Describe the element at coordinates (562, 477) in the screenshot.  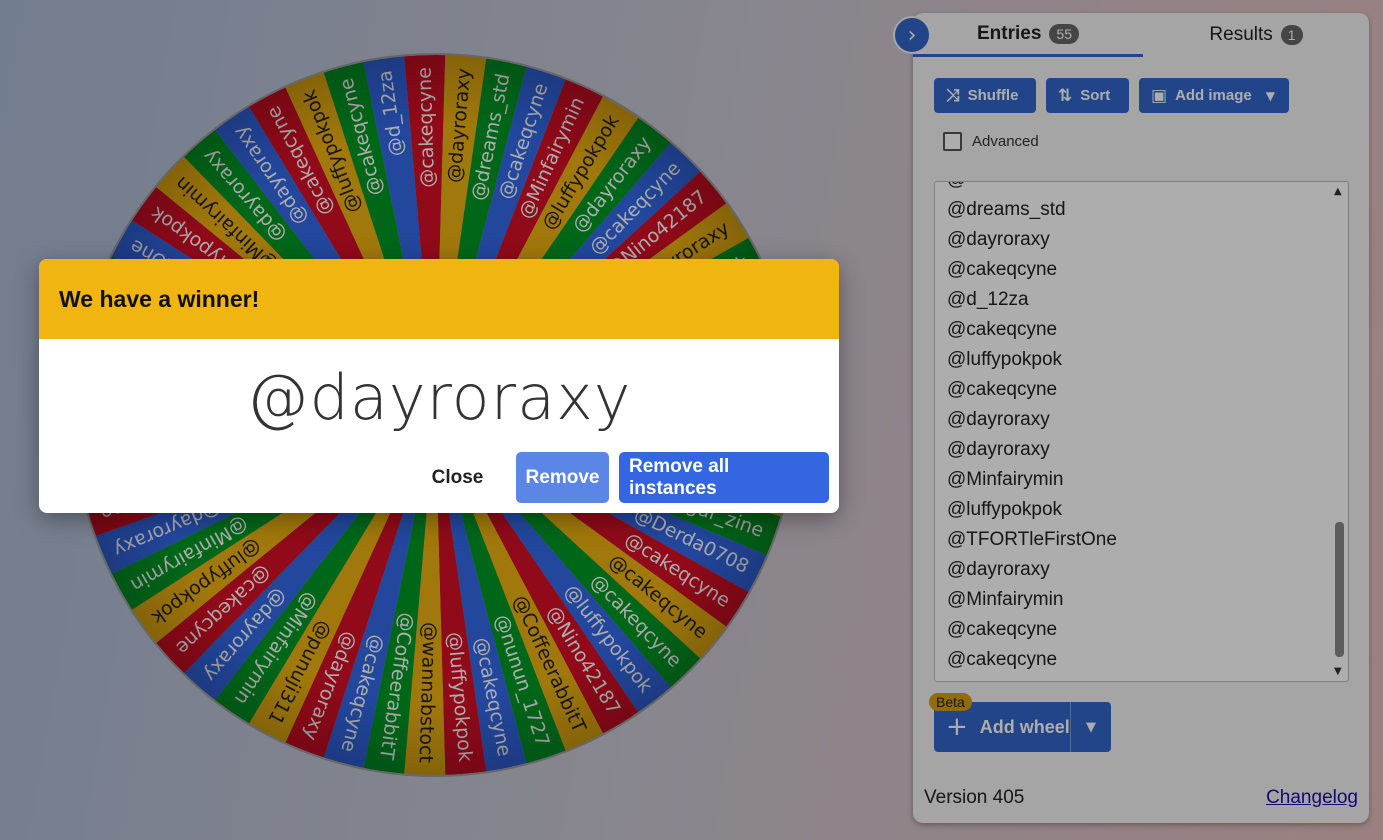
I see `remove-button: Remove` at that location.